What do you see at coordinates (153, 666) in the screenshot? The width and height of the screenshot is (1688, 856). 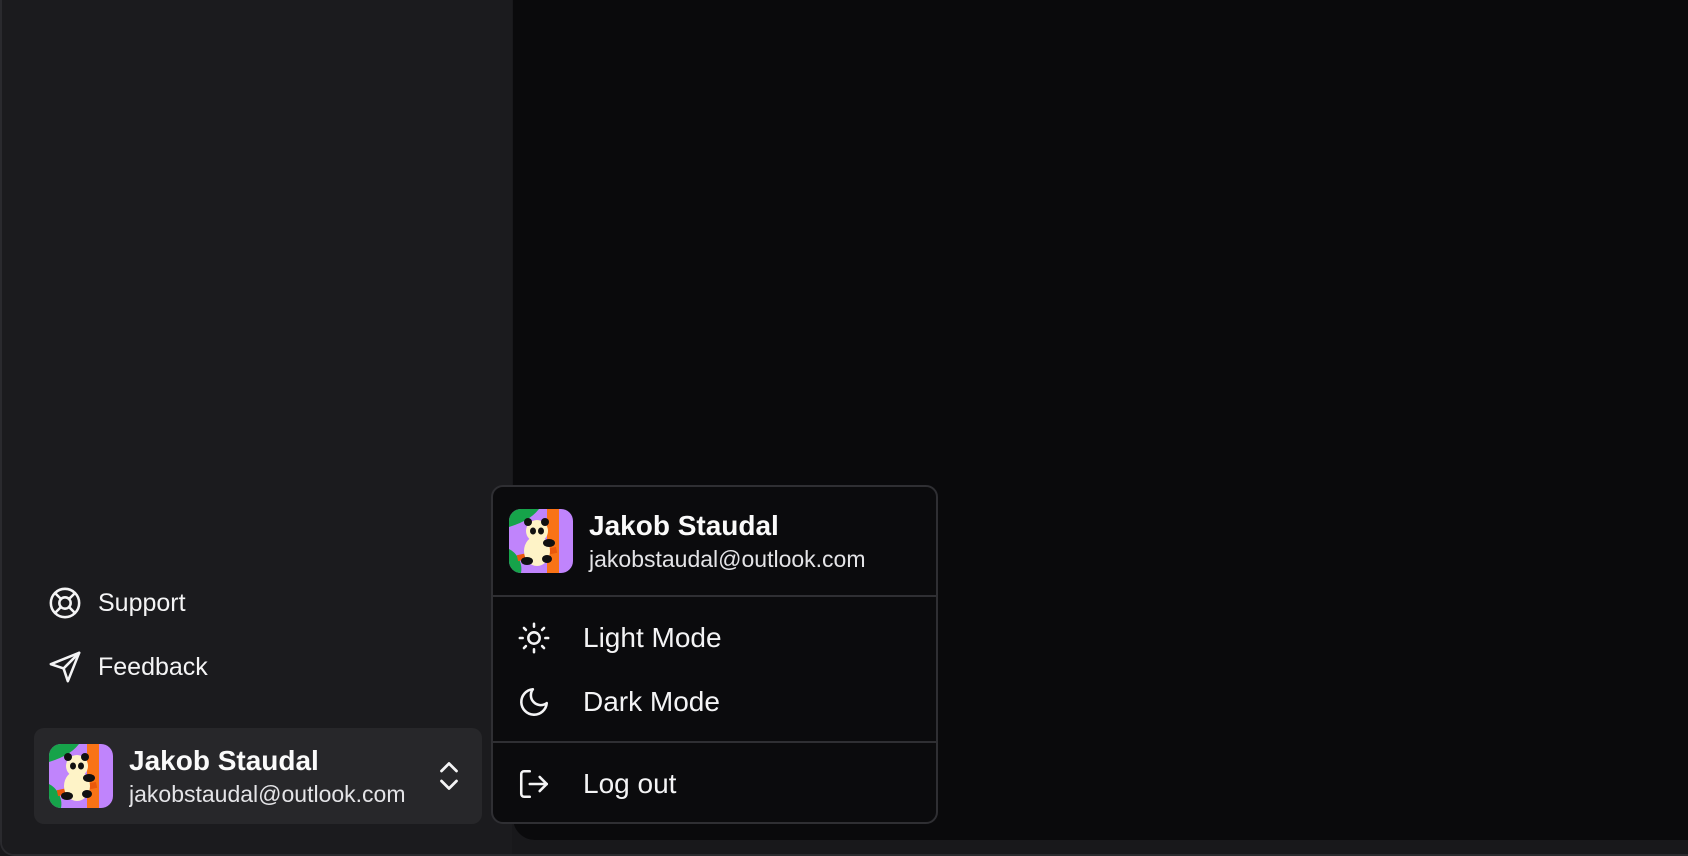 I see `sidebar-item-label: Feedback` at bounding box center [153, 666].